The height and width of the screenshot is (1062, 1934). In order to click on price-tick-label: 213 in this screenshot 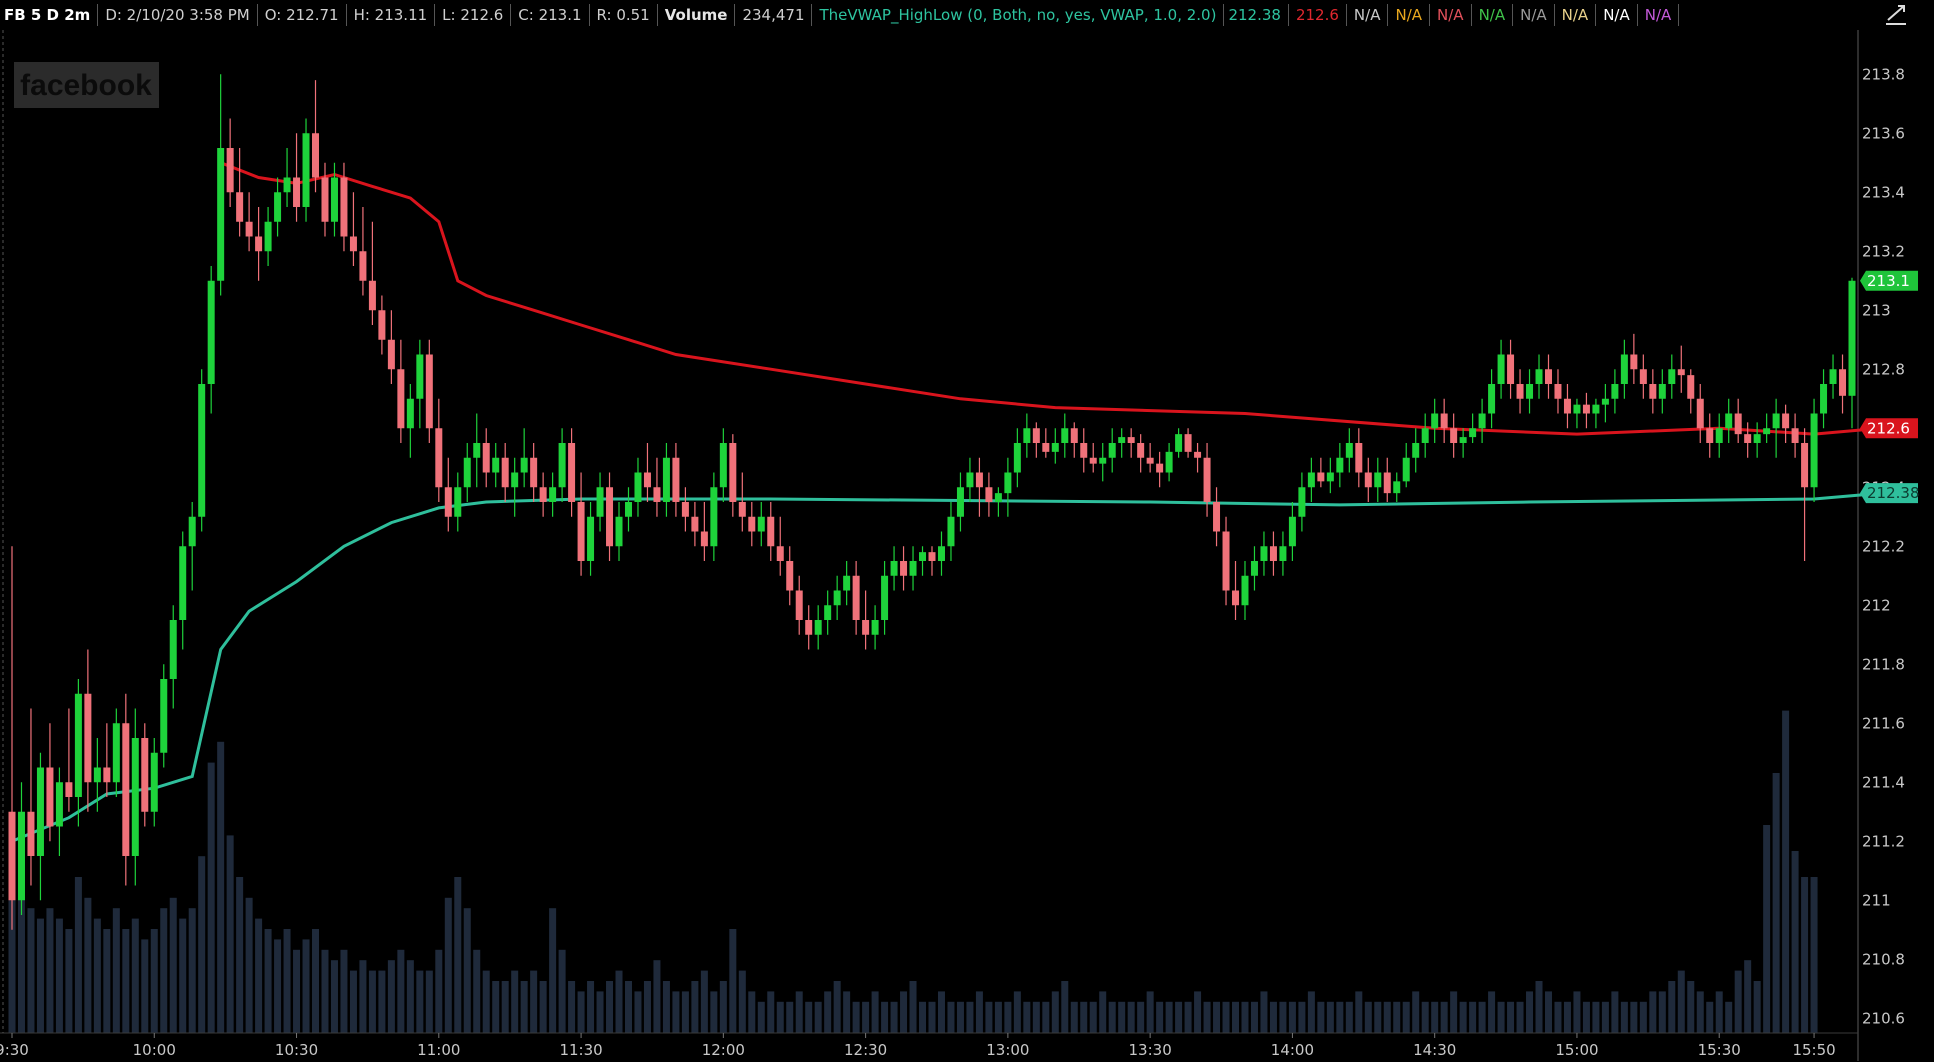, I will do `click(1876, 310)`.